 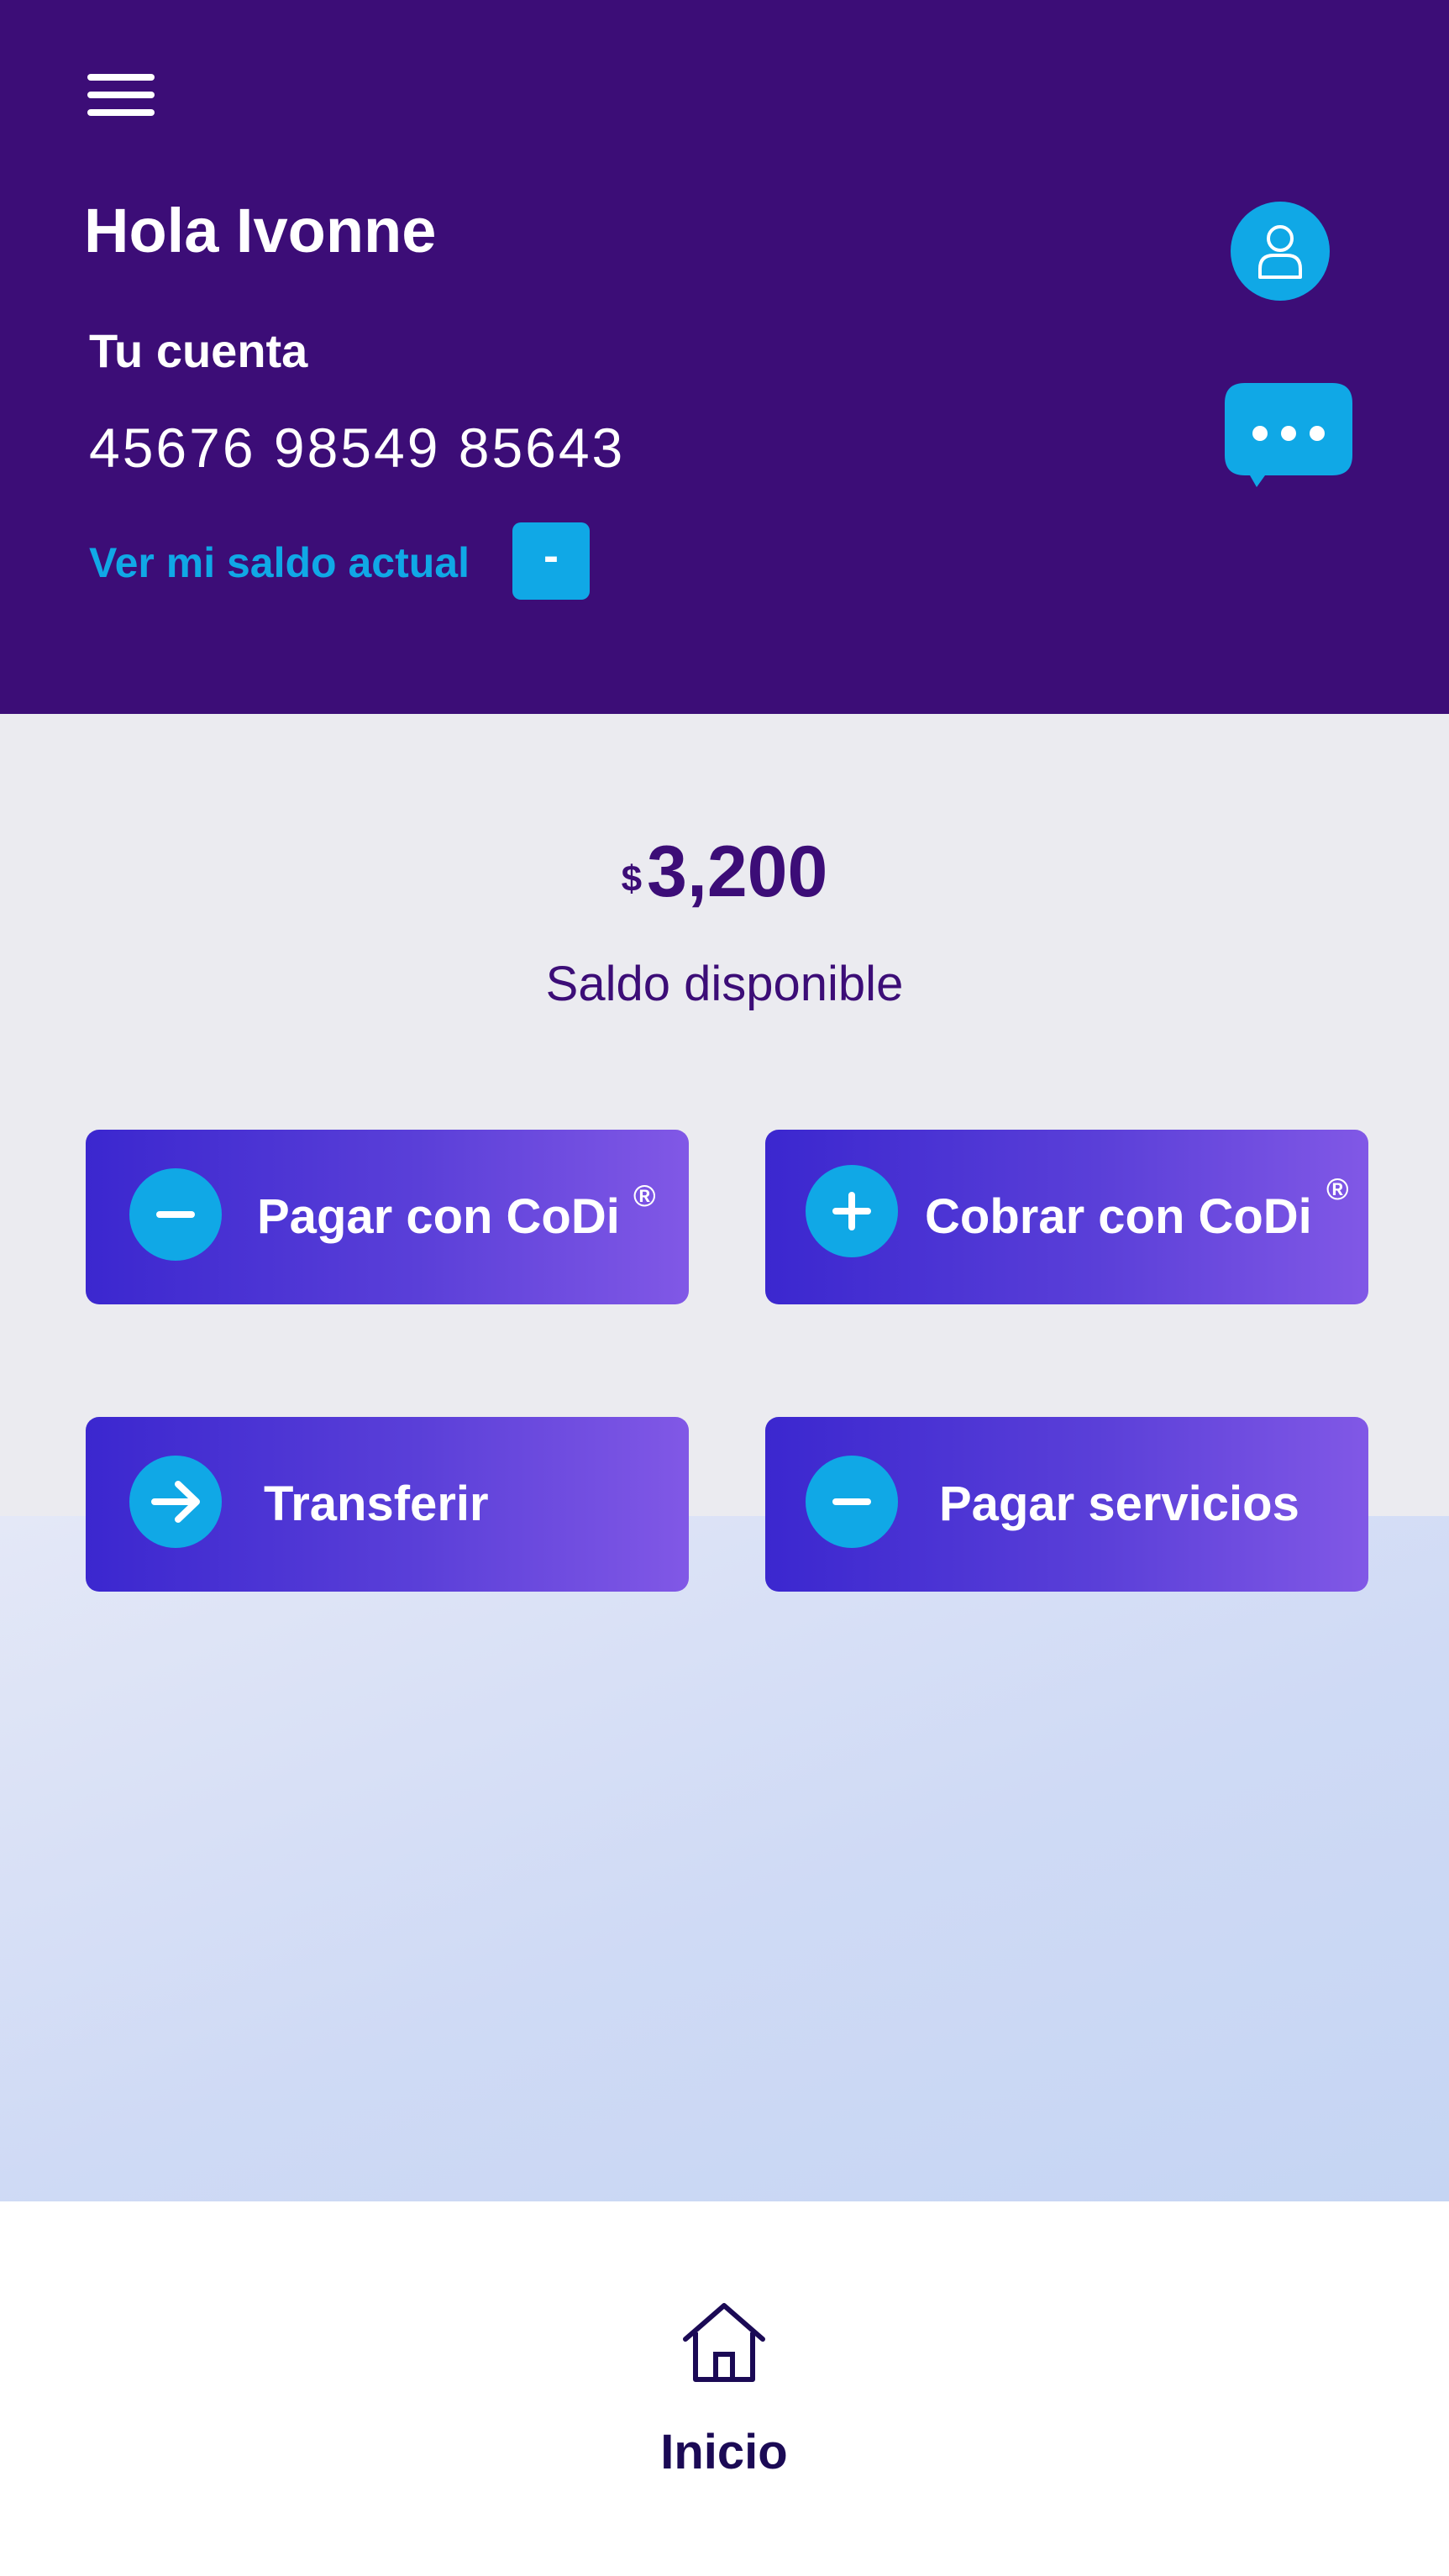 I want to click on profile-button, so click(x=1280, y=251).